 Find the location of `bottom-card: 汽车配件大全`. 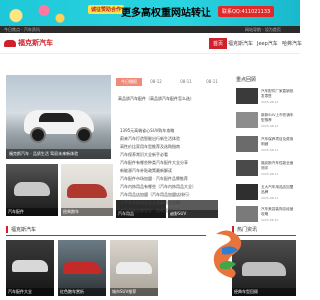

bottom-card: 汽车配件大全 is located at coordinates (30, 268).